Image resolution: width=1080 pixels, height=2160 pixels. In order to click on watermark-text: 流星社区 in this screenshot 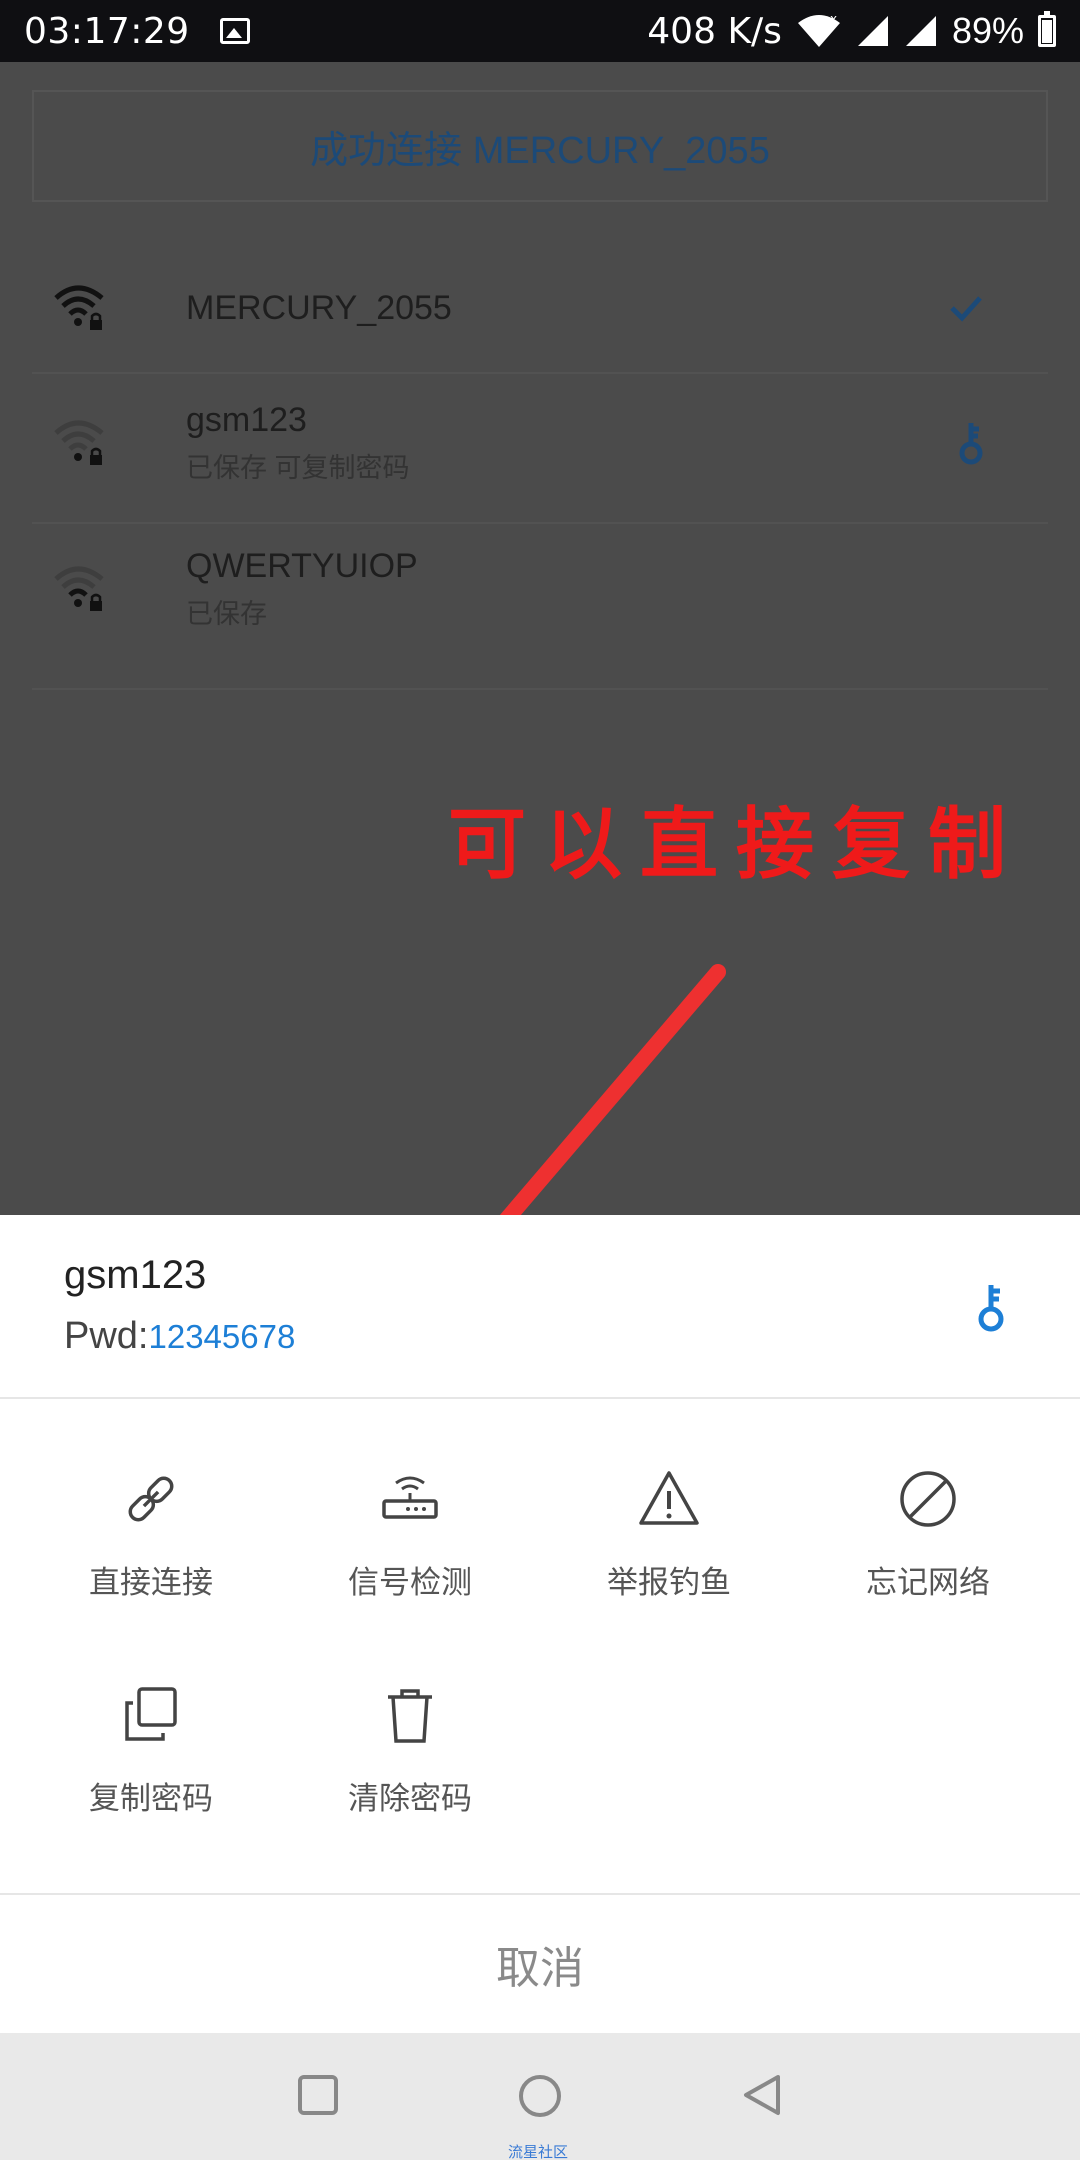, I will do `click(538, 2152)`.